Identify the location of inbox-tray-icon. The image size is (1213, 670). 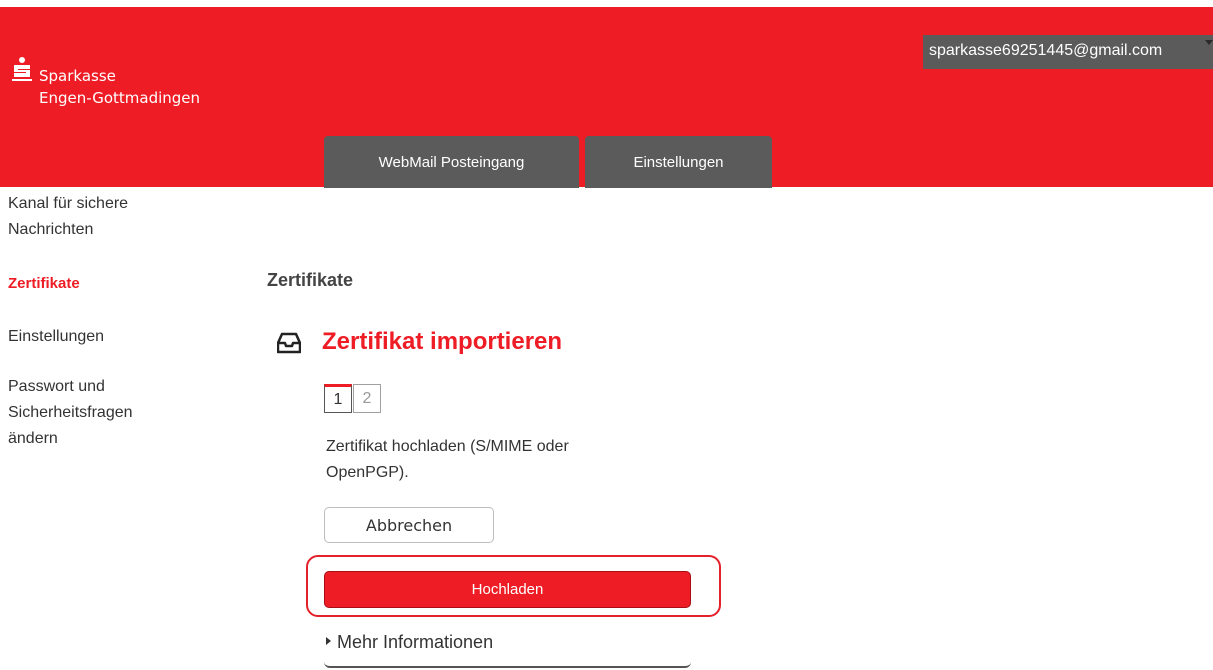
(289, 343).